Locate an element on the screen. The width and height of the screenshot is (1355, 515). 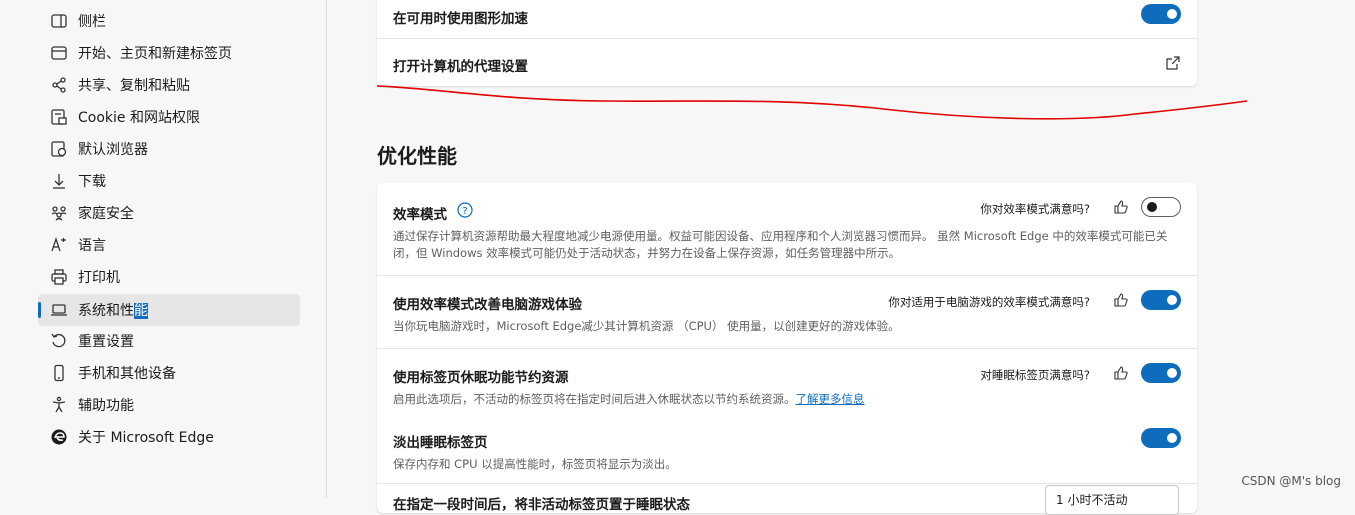
printer-icon is located at coordinates (59, 277).